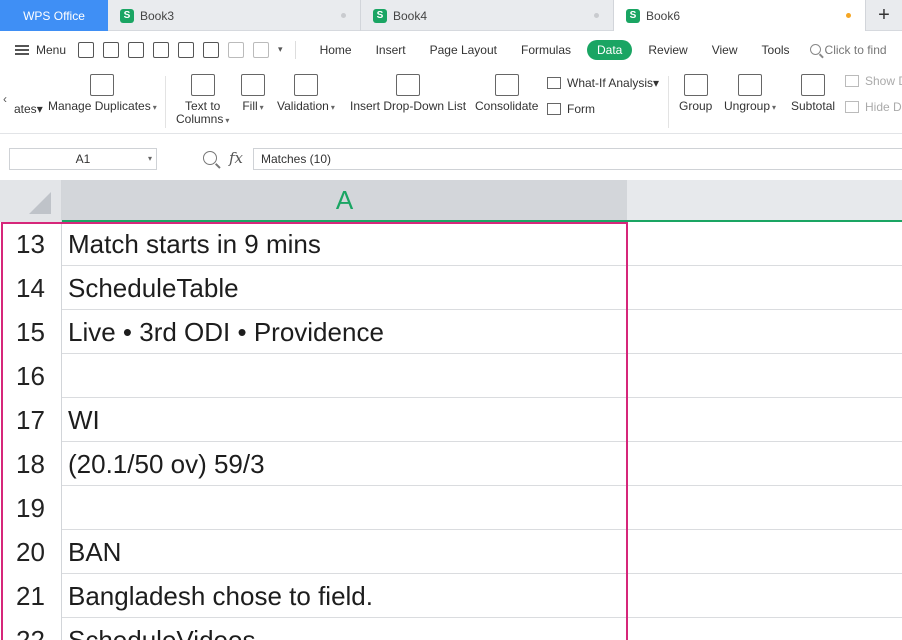 This screenshot has height=640, width=902. What do you see at coordinates (506, 93) in the screenshot?
I see `consolidate-button: Consolidate` at bounding box center [506, 93].